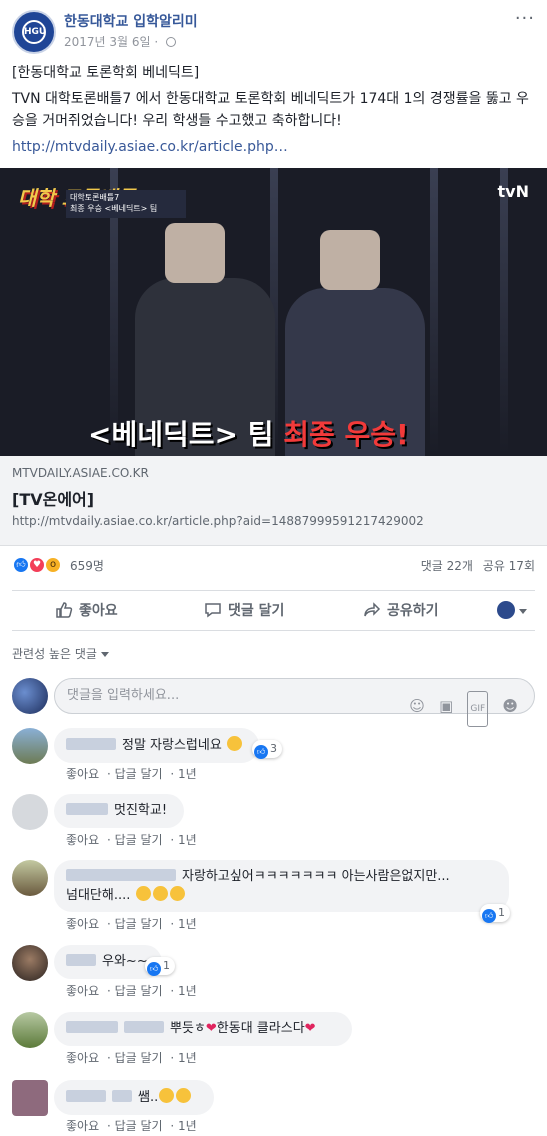  What do you see at coordinates (172, 745) in the screenshot?
I see `comment-text: 정말 자랑스럽네요` at bounding box center [172, 745].